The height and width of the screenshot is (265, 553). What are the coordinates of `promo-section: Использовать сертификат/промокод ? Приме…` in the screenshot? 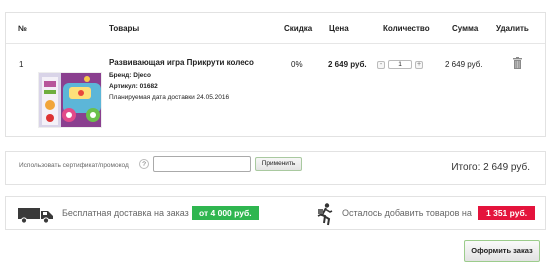 It's located at (275, 168).